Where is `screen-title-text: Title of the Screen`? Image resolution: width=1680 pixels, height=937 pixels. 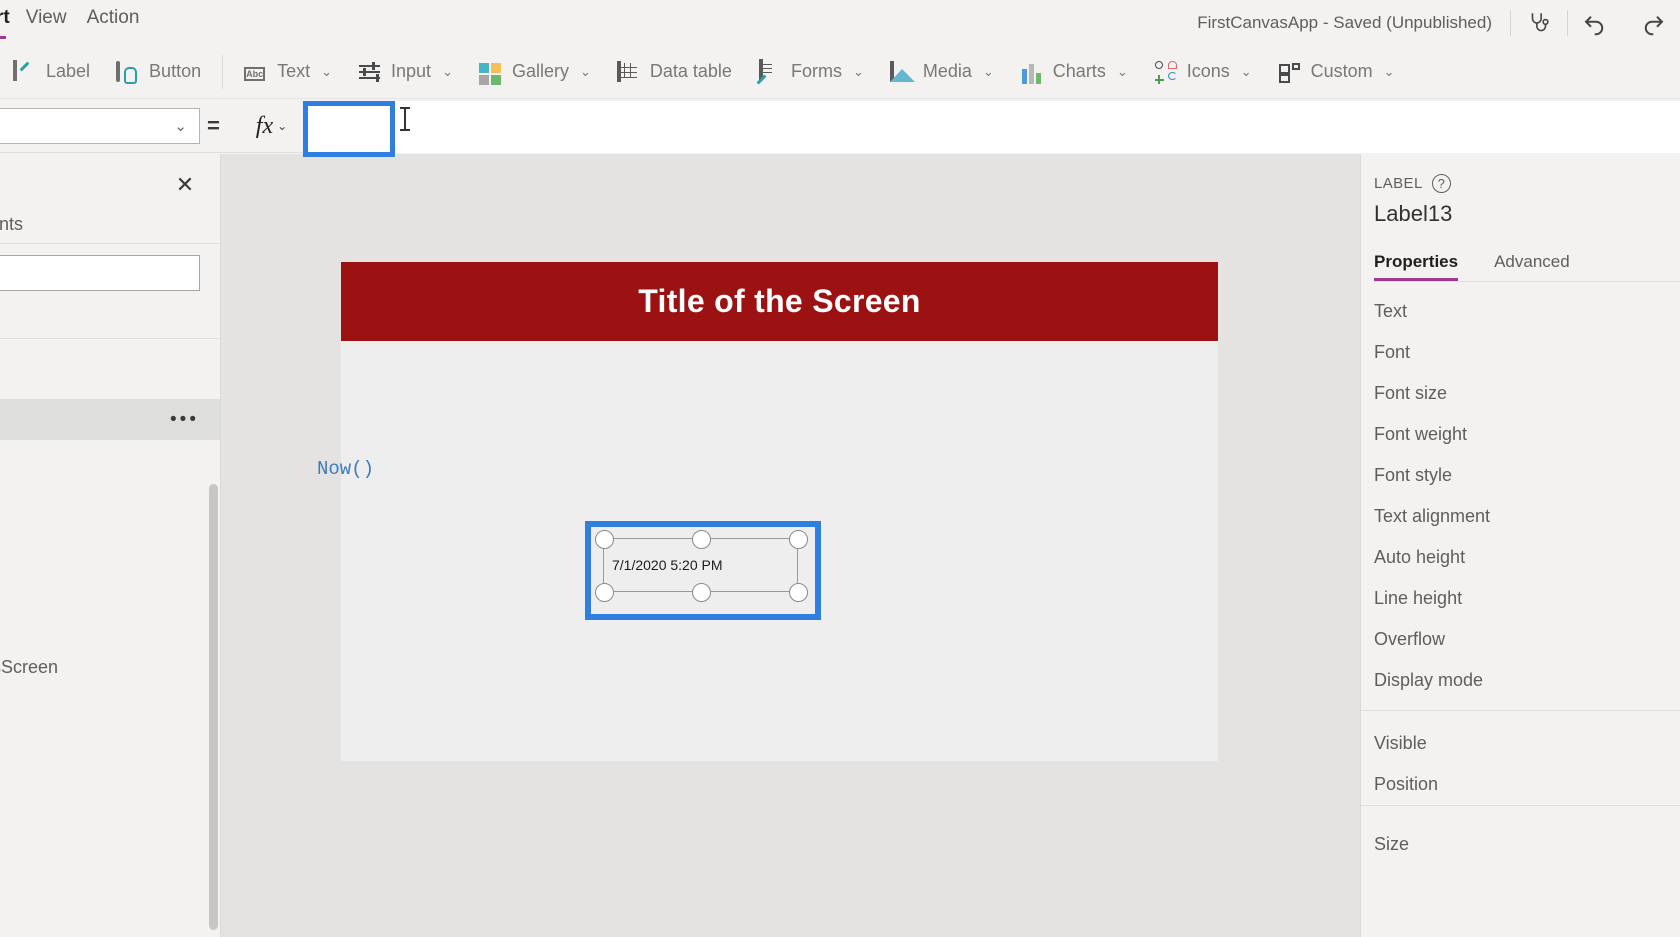 screen-title-text: Title of the Screen is located at coordinates (779, 301).